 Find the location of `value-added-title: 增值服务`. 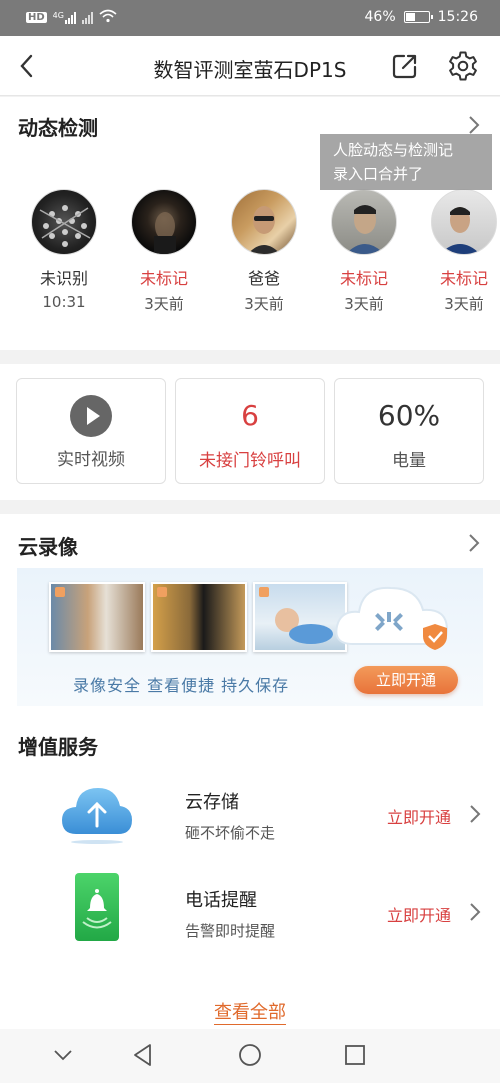

value-added-title: 增值服务 is located at coordinates (58, 747).